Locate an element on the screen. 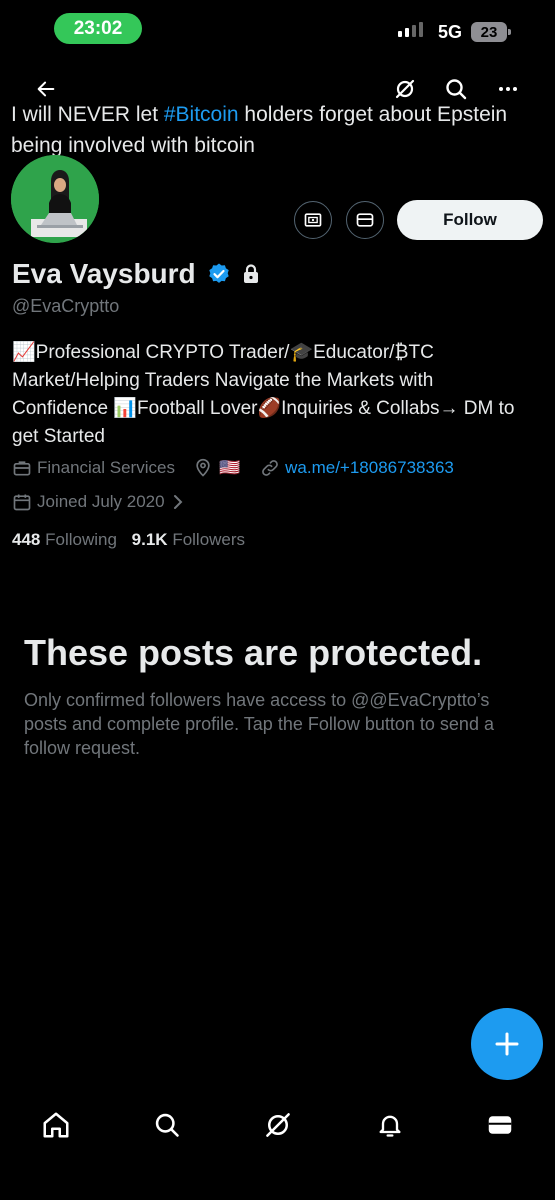  protected-title: These posts are protected. is located at coordinates (253, 652).